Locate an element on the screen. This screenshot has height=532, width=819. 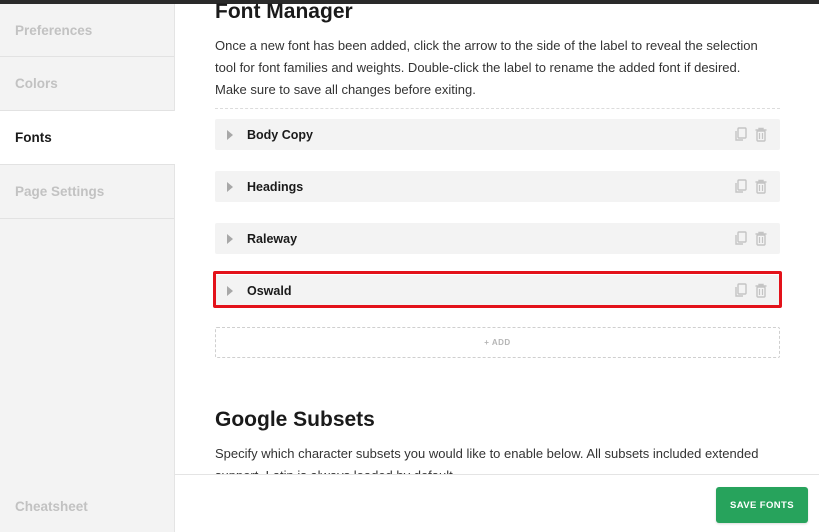
font-row-body-copy: Body Copy is located at coordinates (497, 134).